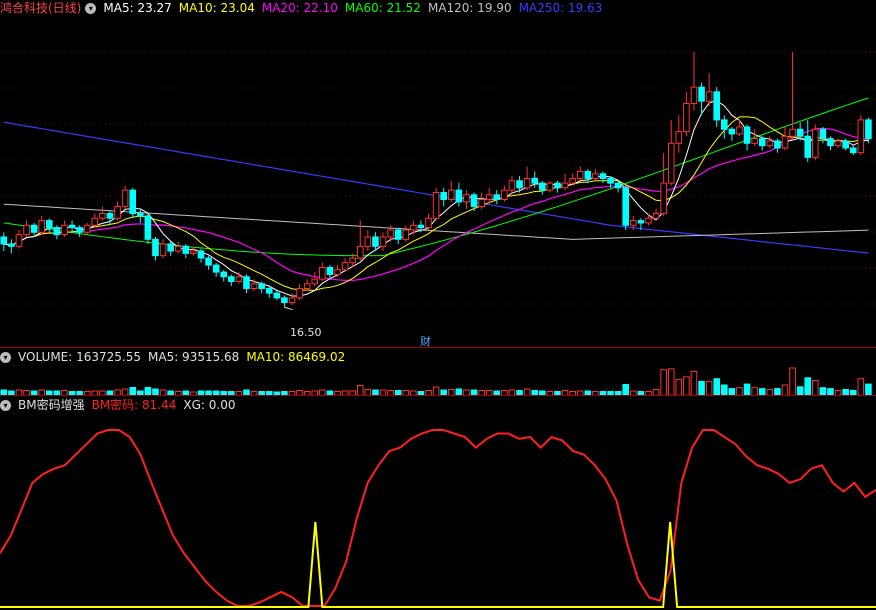  What do you see at coordinates (51, 405) in the screenshot?
I see `indicator-title: BM密码增强` at bounding box center [51, 405].